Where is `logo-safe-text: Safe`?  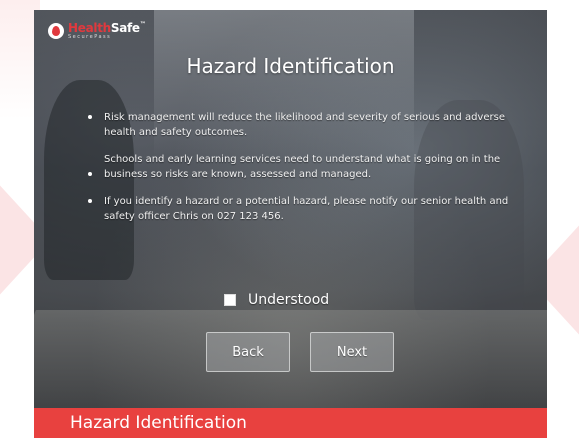
logo-safe-text: Safe is located at coordinates (125, 28).